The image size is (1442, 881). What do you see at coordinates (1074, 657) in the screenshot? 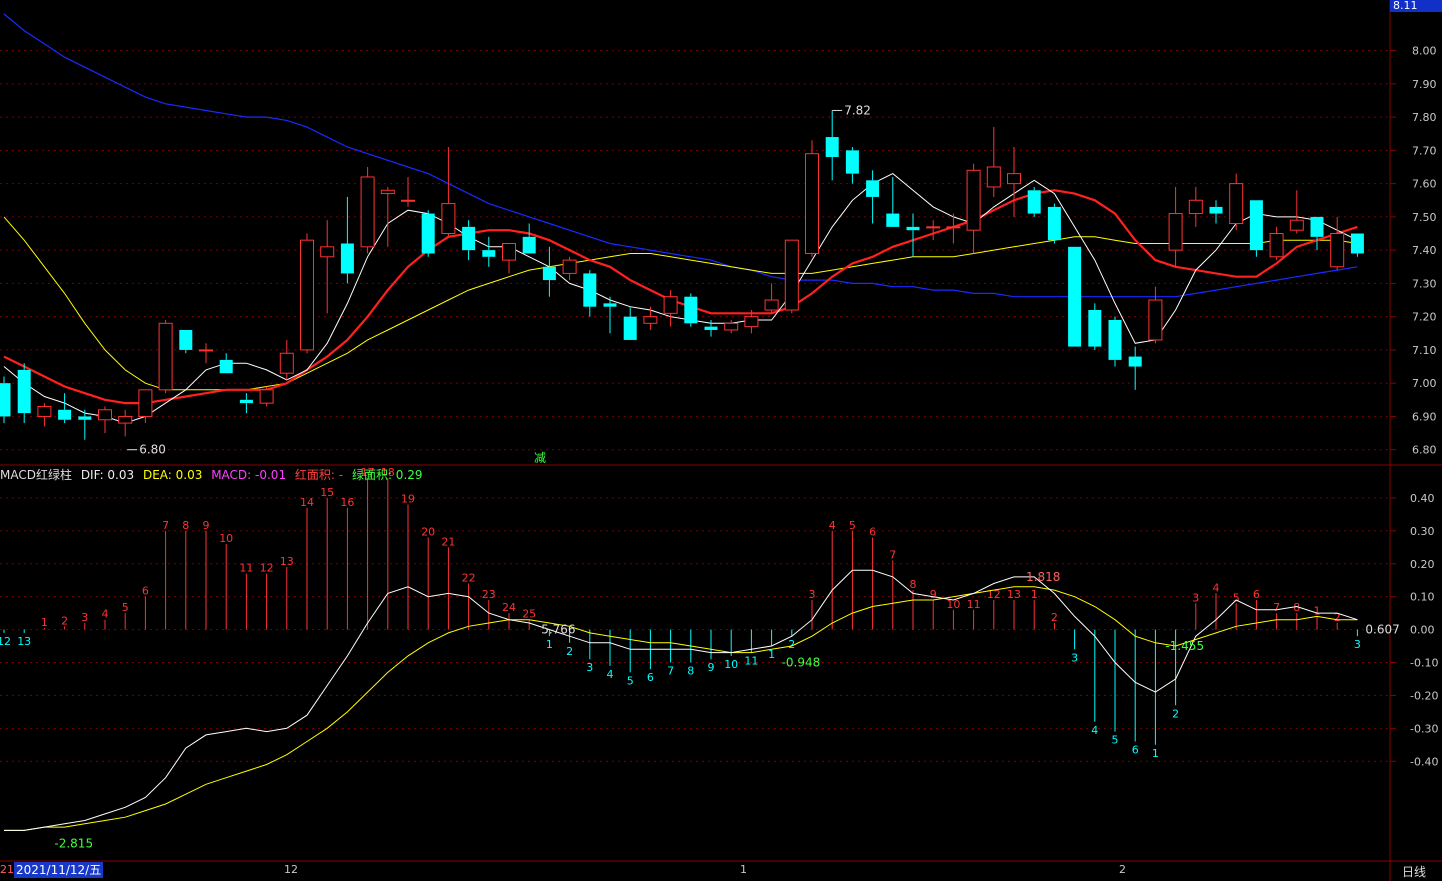
I see `macd-bar-count: 3` at bounding box center [1074, 657].